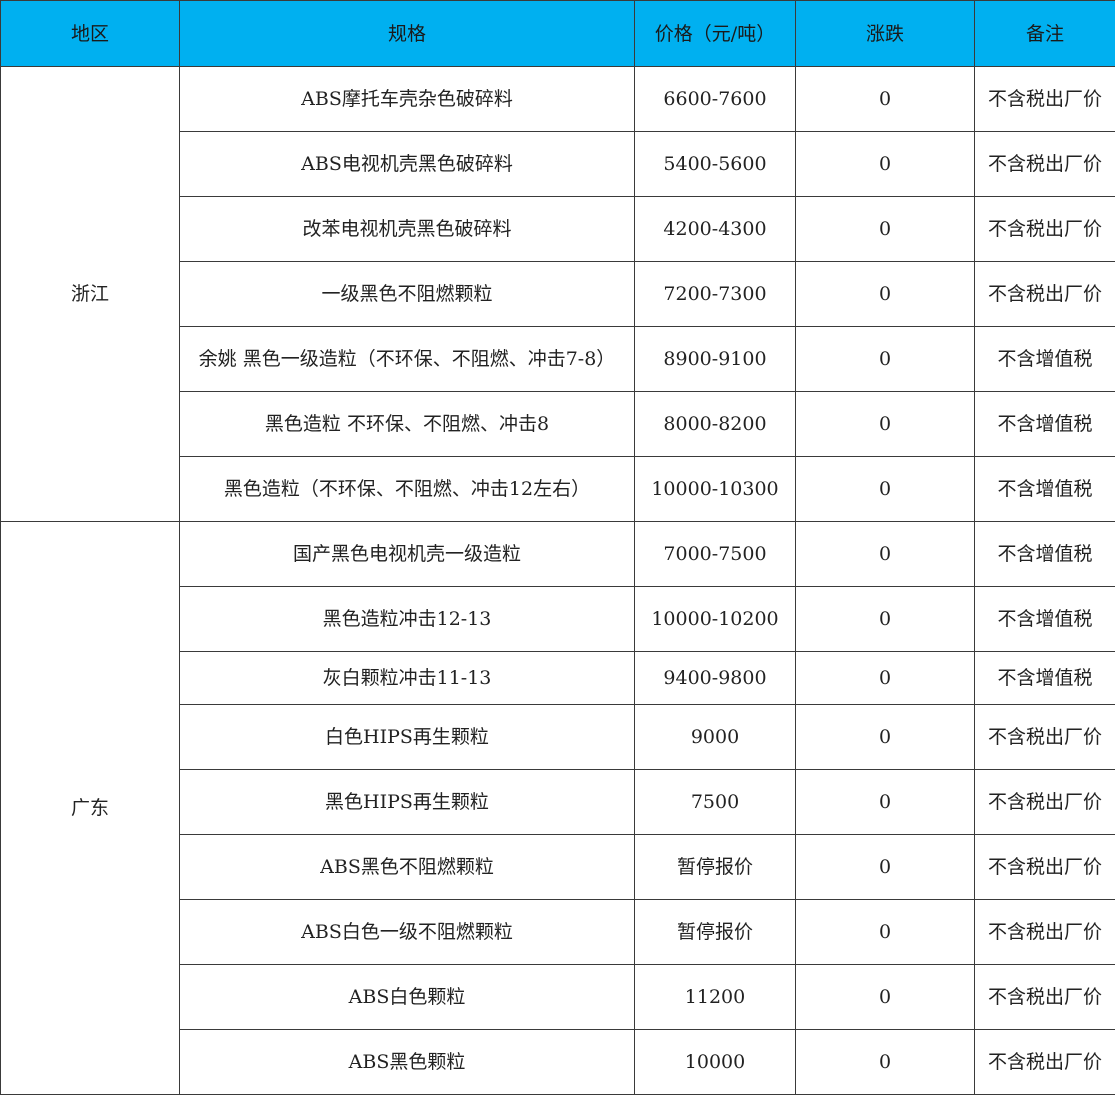 This screenshot has height=1095, width=1115. What do you see at coordinates (715, 489) in the screenshot?
I see `price-cell: 10000-10300` at bounding box center [715, 489].